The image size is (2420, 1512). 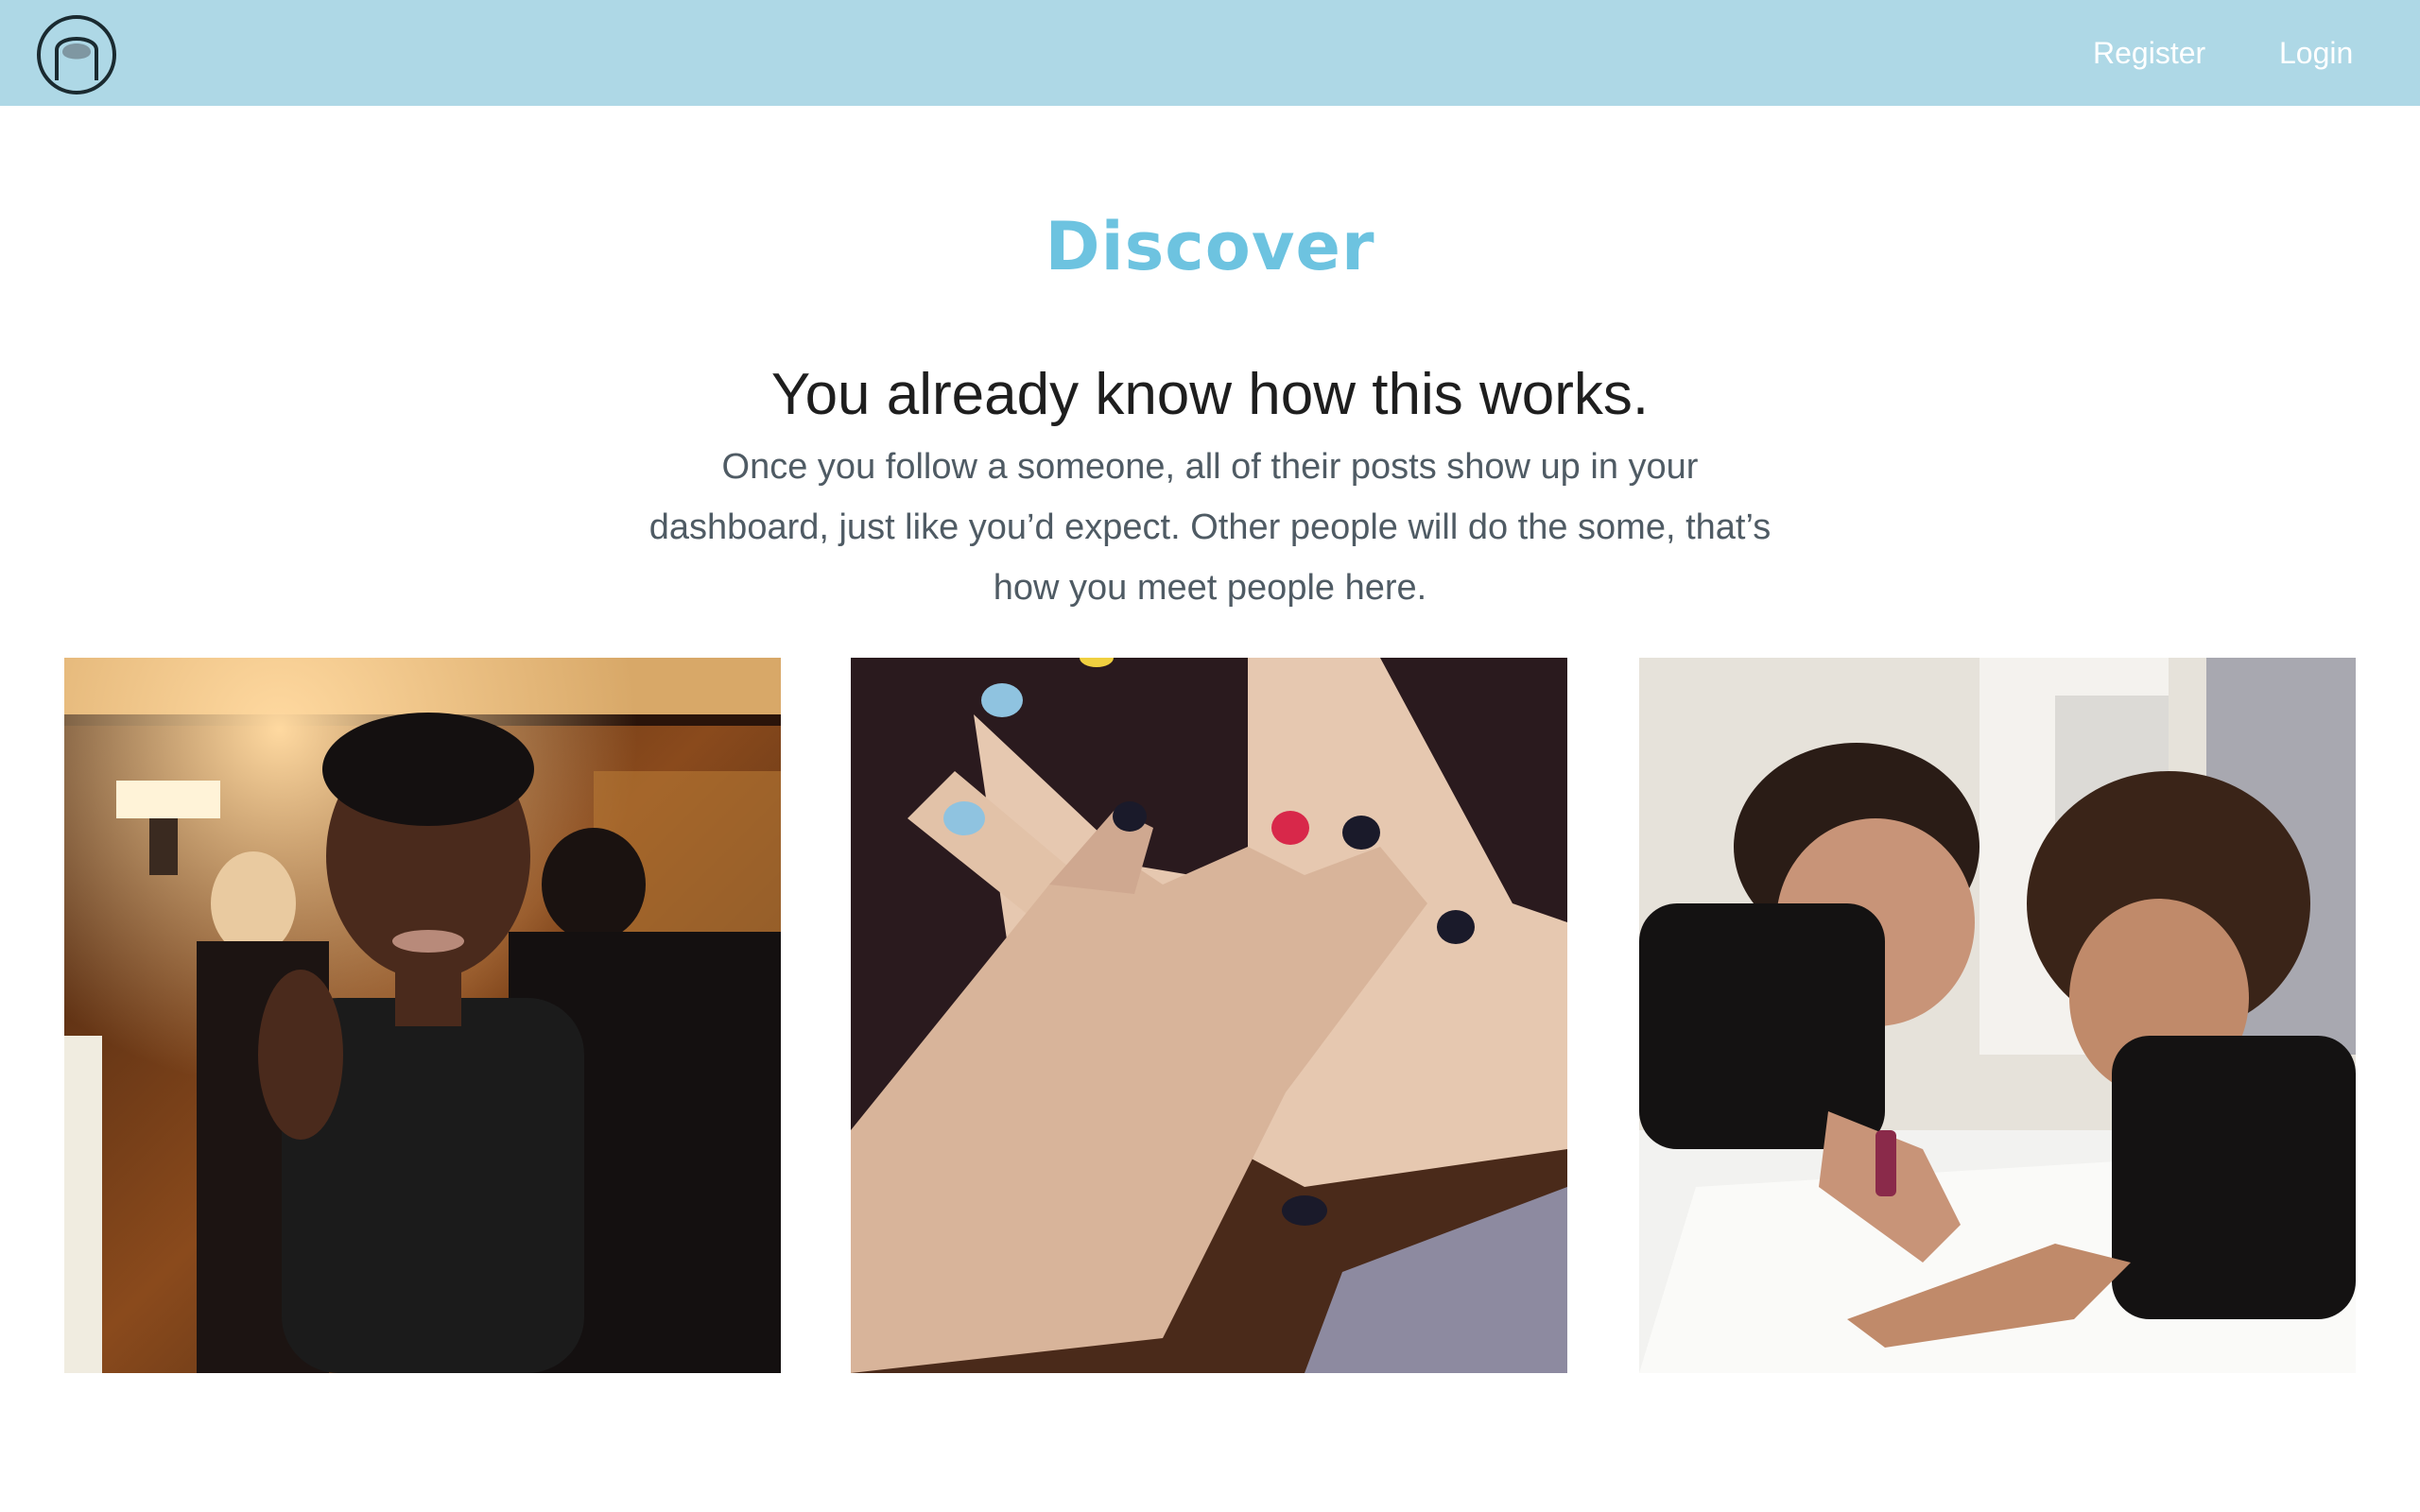 What do you see at coordinates (76, 54) in the screenshot?
I see `fingernail-logo-icon` at bounding box center [76, 54].